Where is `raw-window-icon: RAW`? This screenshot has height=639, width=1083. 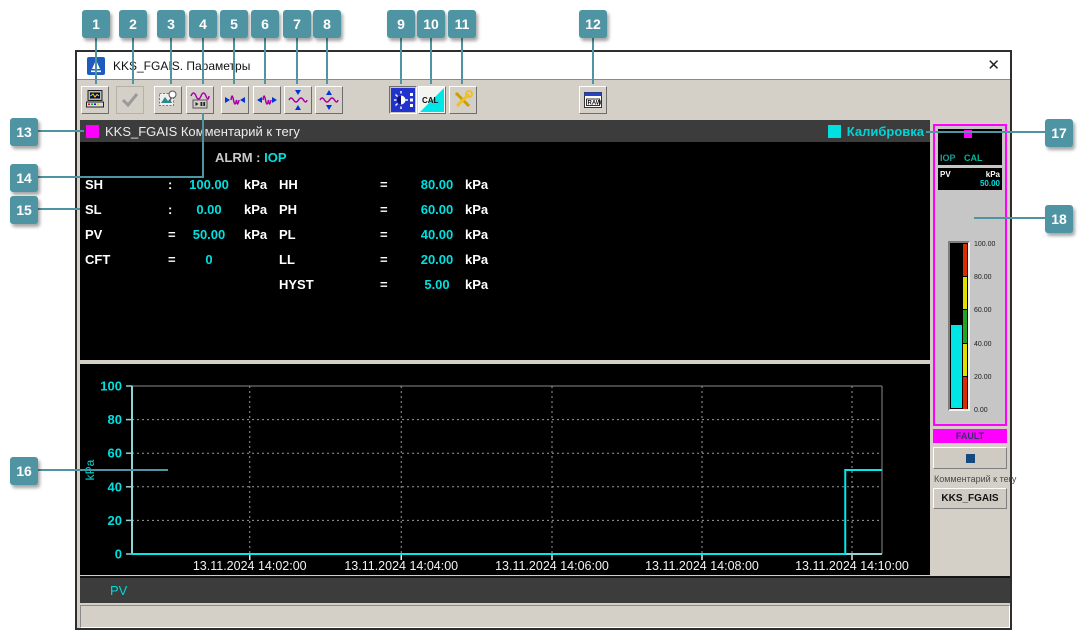
raw-window-icon: RAW is located at coordinates (593, 100).